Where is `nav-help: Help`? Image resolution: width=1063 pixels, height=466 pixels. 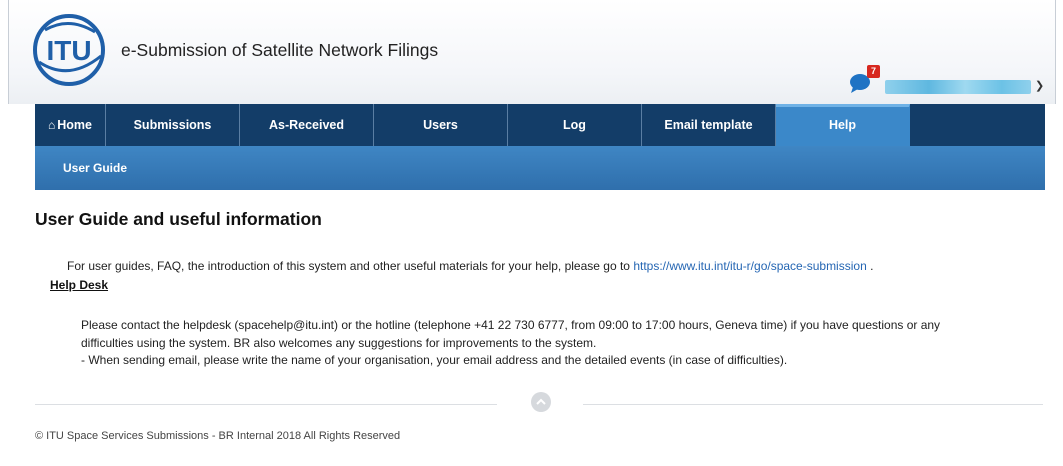
nav-help: Help is located at coordinates (843, 125).